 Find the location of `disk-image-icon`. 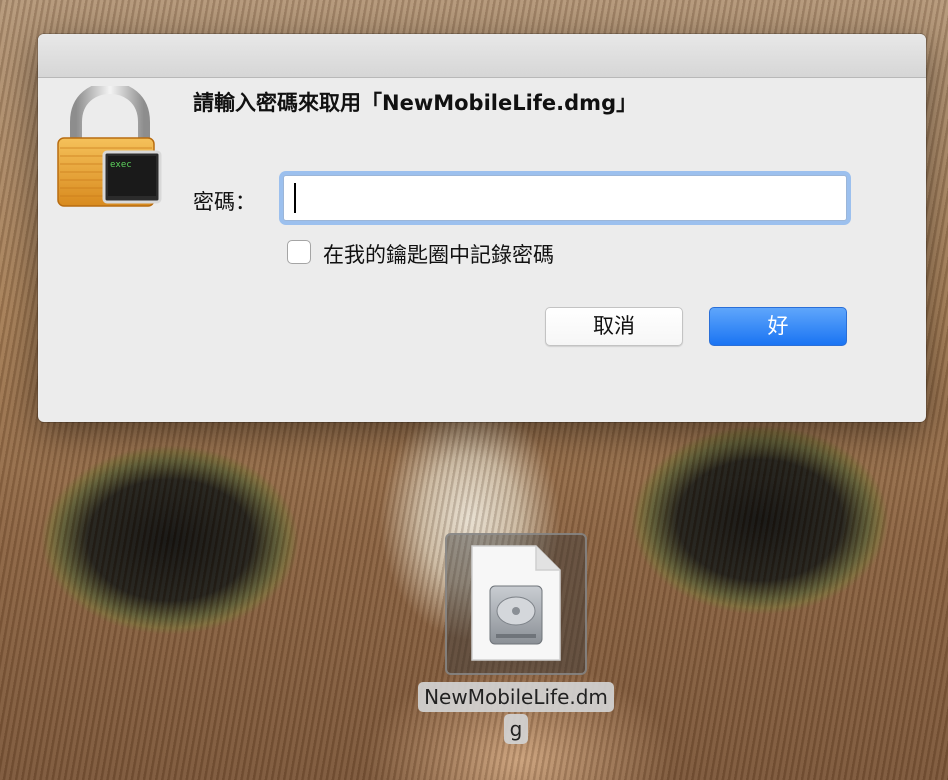

disk-image-icon is located at coordinates (516, 603).